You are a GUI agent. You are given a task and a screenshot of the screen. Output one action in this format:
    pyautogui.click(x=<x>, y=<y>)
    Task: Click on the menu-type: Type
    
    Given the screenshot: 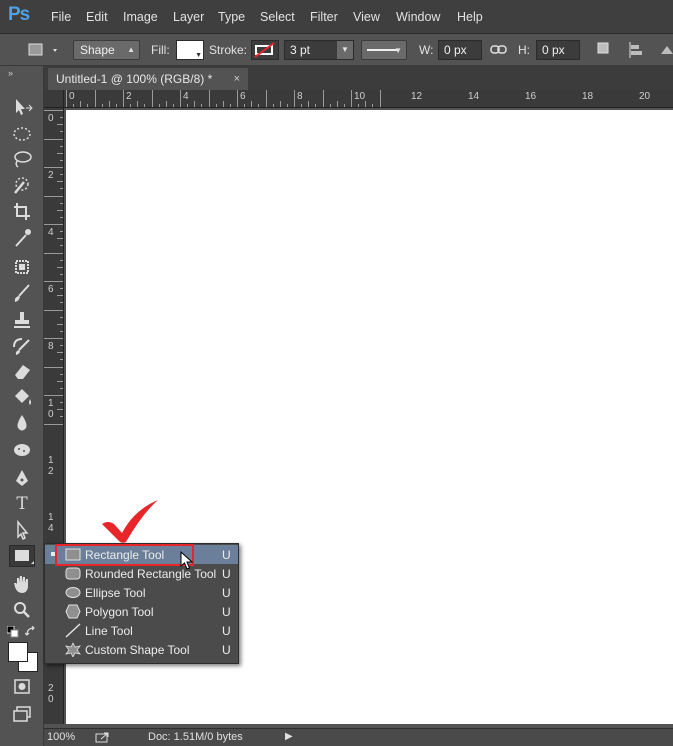 What is the action you would take?
    pyautogui.click(x=231, y=17)
    